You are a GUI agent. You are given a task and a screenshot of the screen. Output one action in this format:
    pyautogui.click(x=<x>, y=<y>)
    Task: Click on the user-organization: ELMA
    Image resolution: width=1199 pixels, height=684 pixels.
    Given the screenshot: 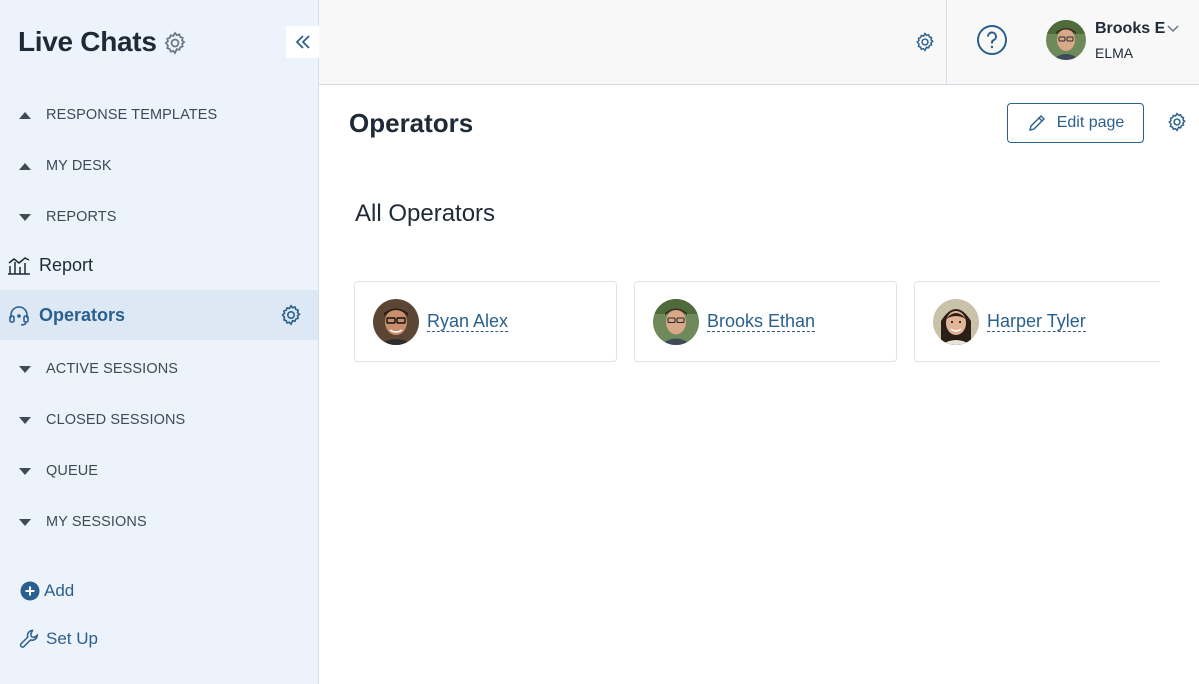 What is the action you would take?
    pyautogui.click(x=1114, y=53)
    